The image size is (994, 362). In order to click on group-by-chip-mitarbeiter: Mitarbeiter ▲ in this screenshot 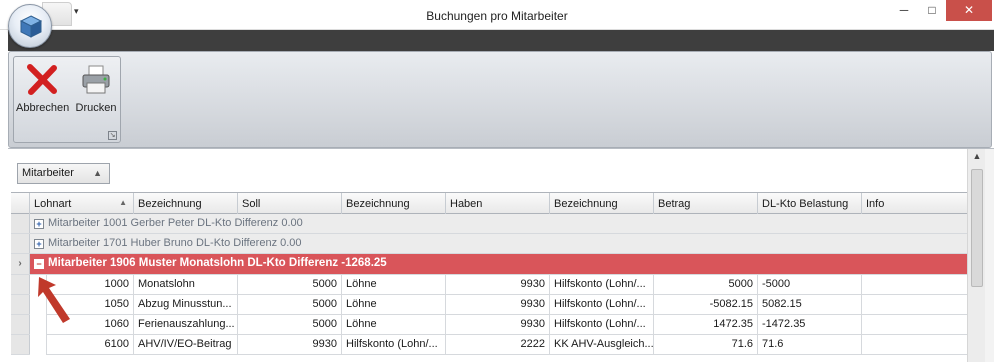, I will do `click(63, 173)`.